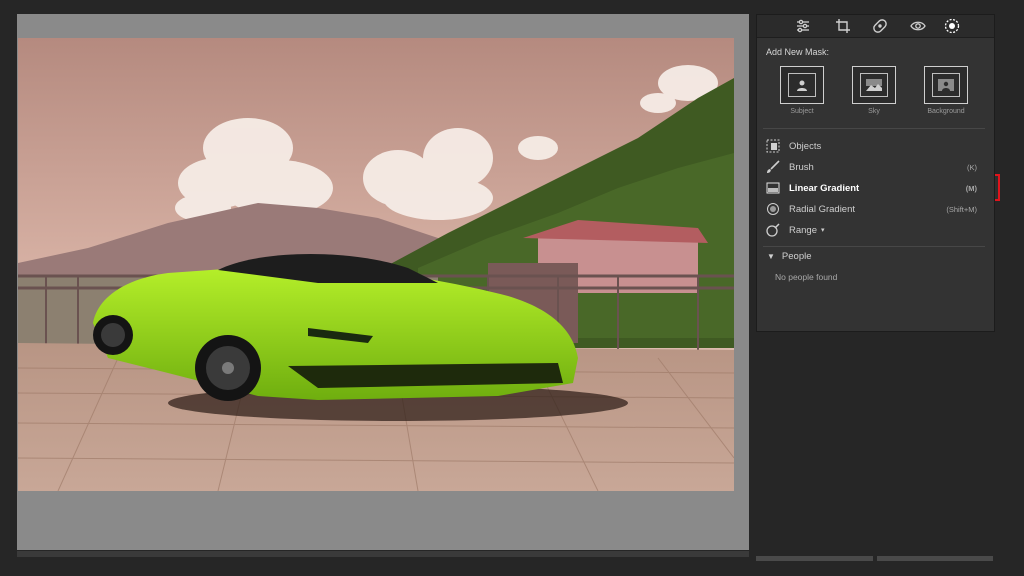 The width and height of the screenshot is (1024, 576). Describe the element at coordinates (796, 256) in the screenshot. I see `people-title: People` at that location.